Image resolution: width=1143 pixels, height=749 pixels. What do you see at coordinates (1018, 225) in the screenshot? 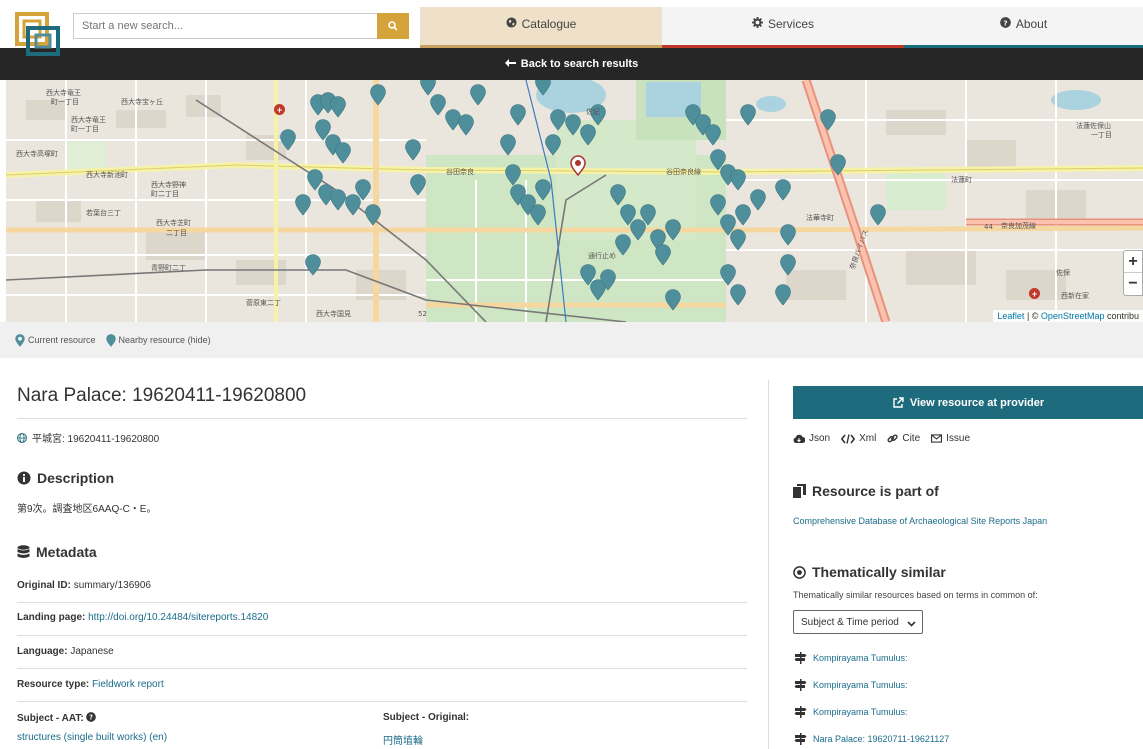
I see `map-label: 奈良加茂線` at bounding box center [1018, 225].